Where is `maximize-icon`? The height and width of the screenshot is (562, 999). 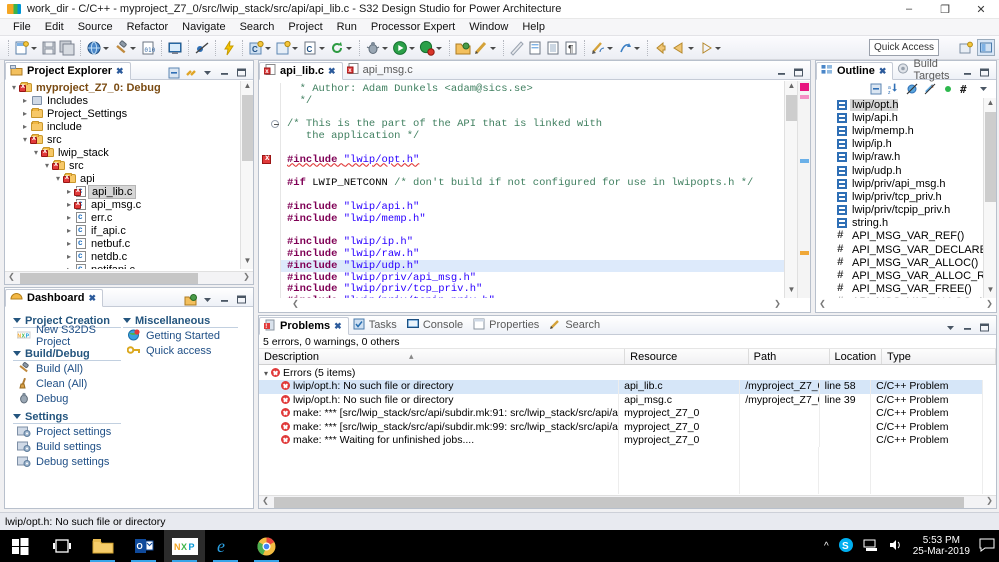 maximize-icon is located at coordinates (241, 299).